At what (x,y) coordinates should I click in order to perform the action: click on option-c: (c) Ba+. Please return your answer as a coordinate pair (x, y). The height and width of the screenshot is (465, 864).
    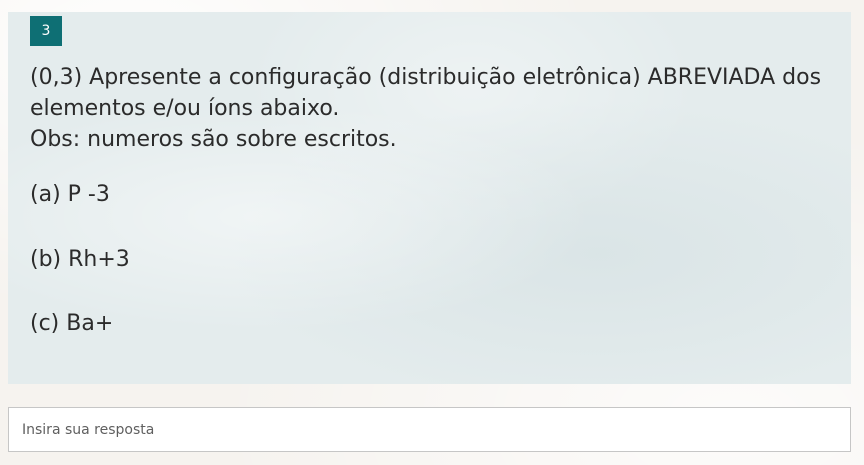
    Looking at the image, I should click on (72, 323).